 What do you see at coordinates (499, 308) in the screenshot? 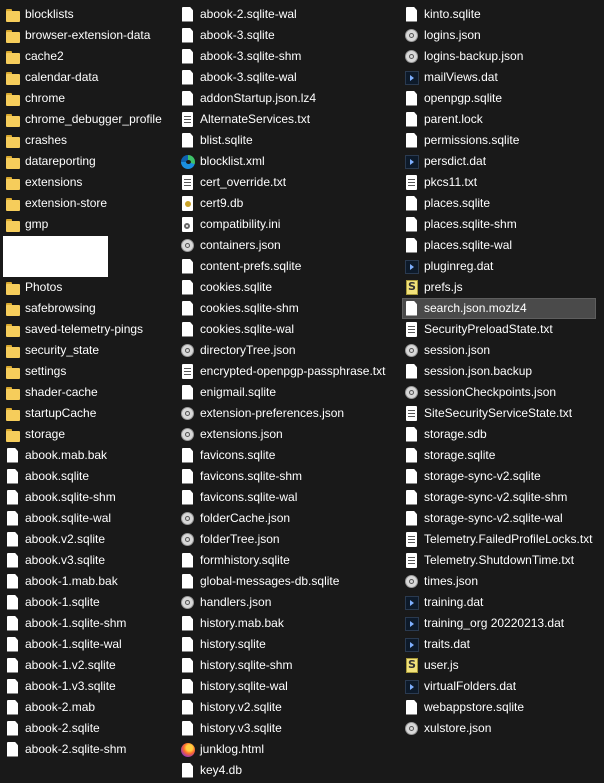
I see `file-item: search.json.mozlz4` at bounding box center [499, 308].